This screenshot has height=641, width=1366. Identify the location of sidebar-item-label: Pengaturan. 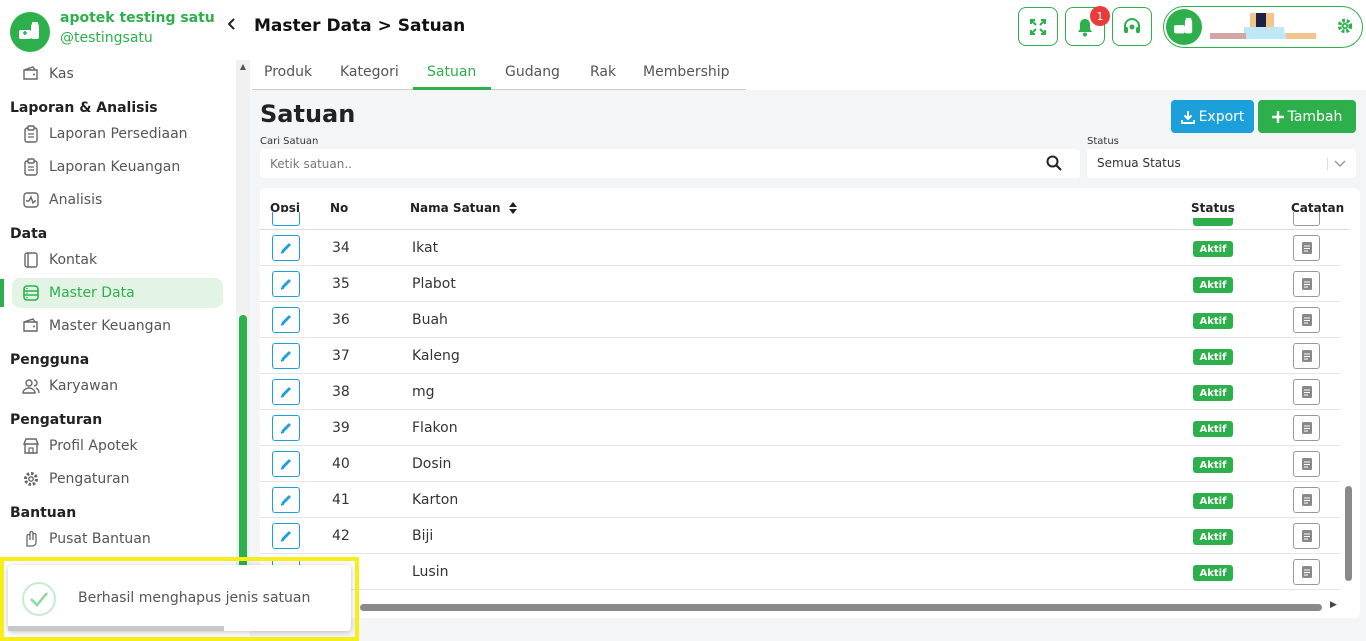
(89, 479).